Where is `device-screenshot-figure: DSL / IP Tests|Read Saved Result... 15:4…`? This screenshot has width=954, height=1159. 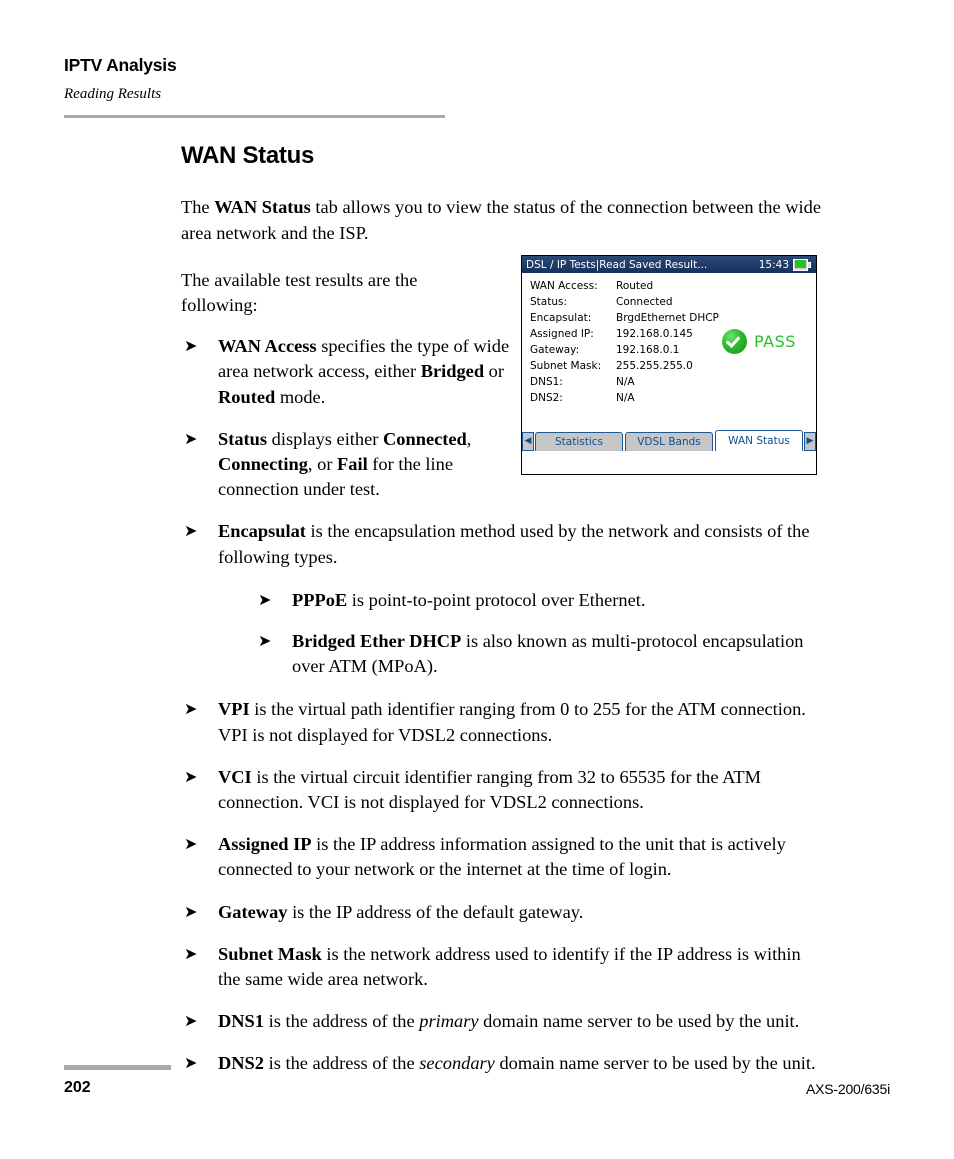 device-screenshot-figure: DSL / IP Tests|Read Saved Result... 15:4… is located at coordinates (669, 365).